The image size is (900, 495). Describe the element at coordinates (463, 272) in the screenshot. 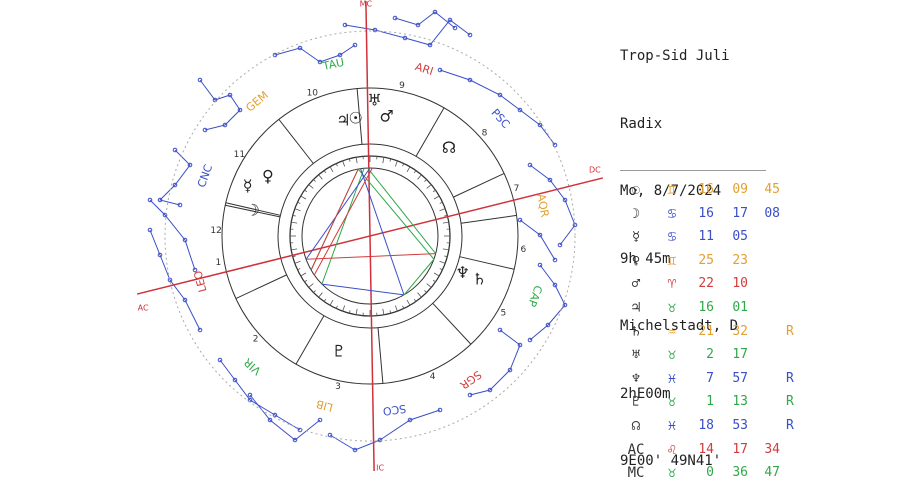

I see `neptune-icon: ♆` at that location.